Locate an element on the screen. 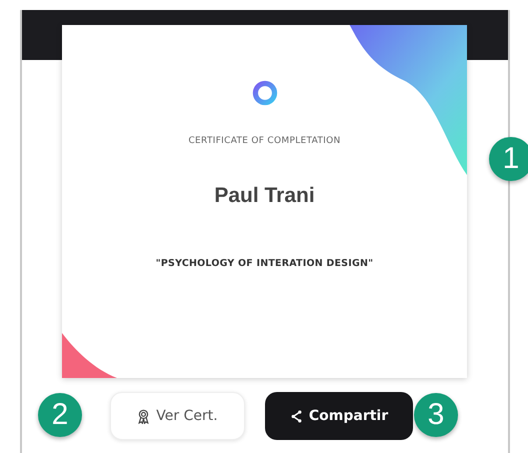 The width and height of the screenshot is (528, 453). view-certificate-button: Ver Cert. is located at coordinates (177, 416).